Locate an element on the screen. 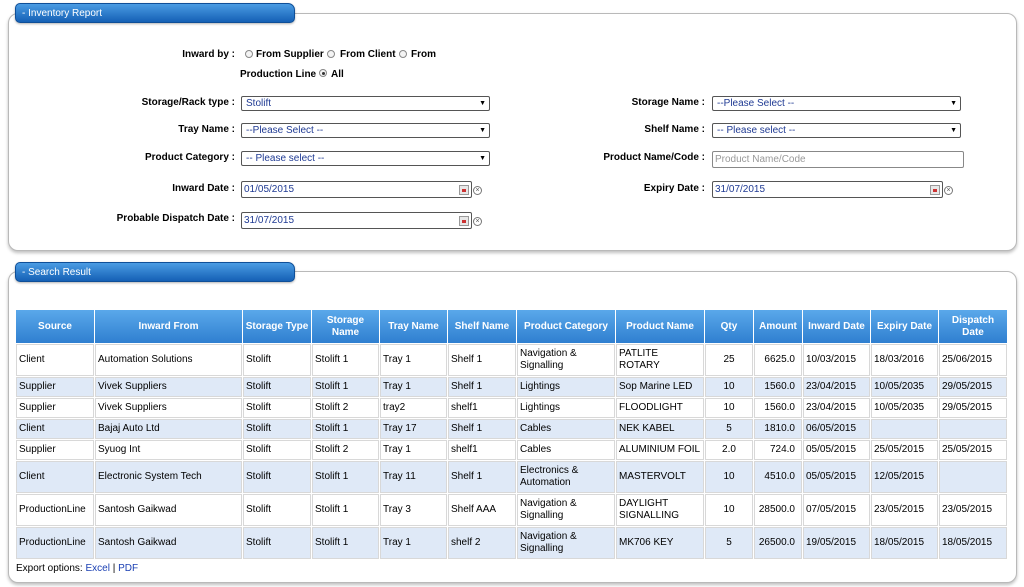  inward-date-input: 01/05/2015 is located at coordinates (356, 189).